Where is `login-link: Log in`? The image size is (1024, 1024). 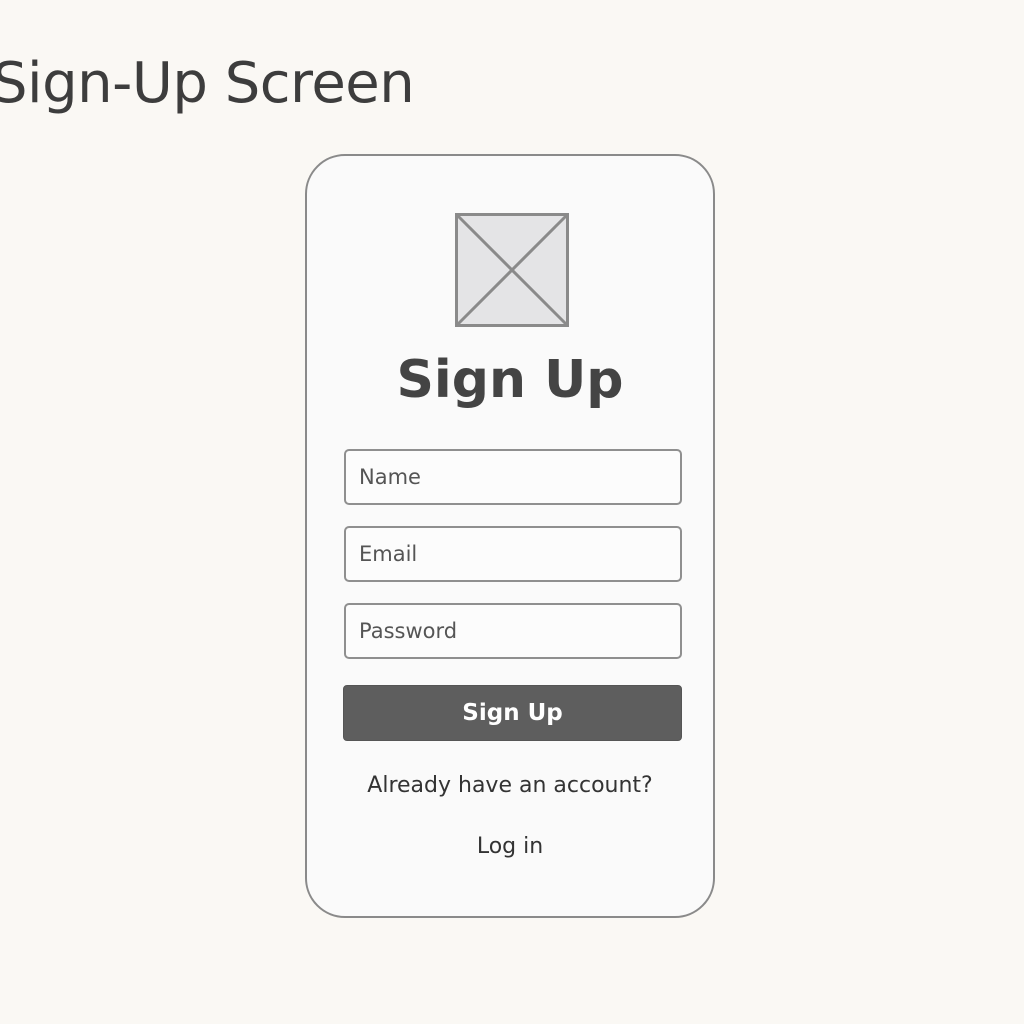
login-link: Log in is located at coordinates (510, 846).